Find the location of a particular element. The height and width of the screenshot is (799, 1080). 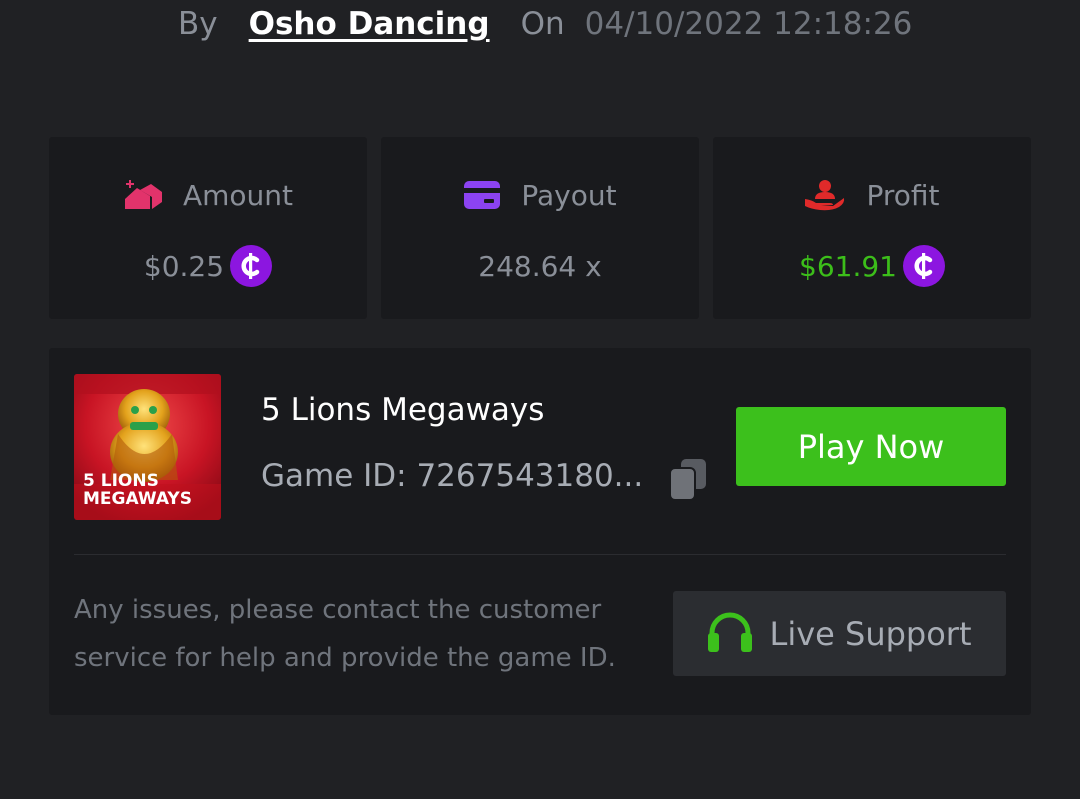

payout-value-row: 248.64 x is located at coordinates (540, 266).